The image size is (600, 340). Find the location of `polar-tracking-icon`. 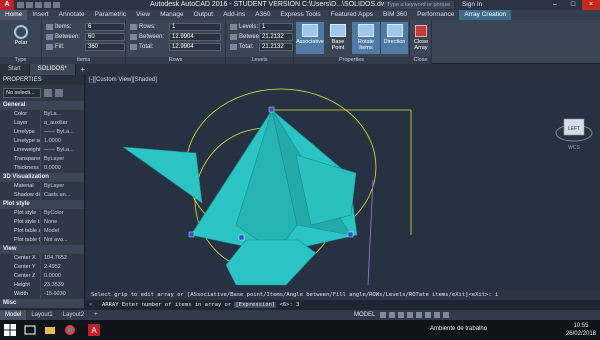

polar-tracking-icon is located at coordinates (410, 315).